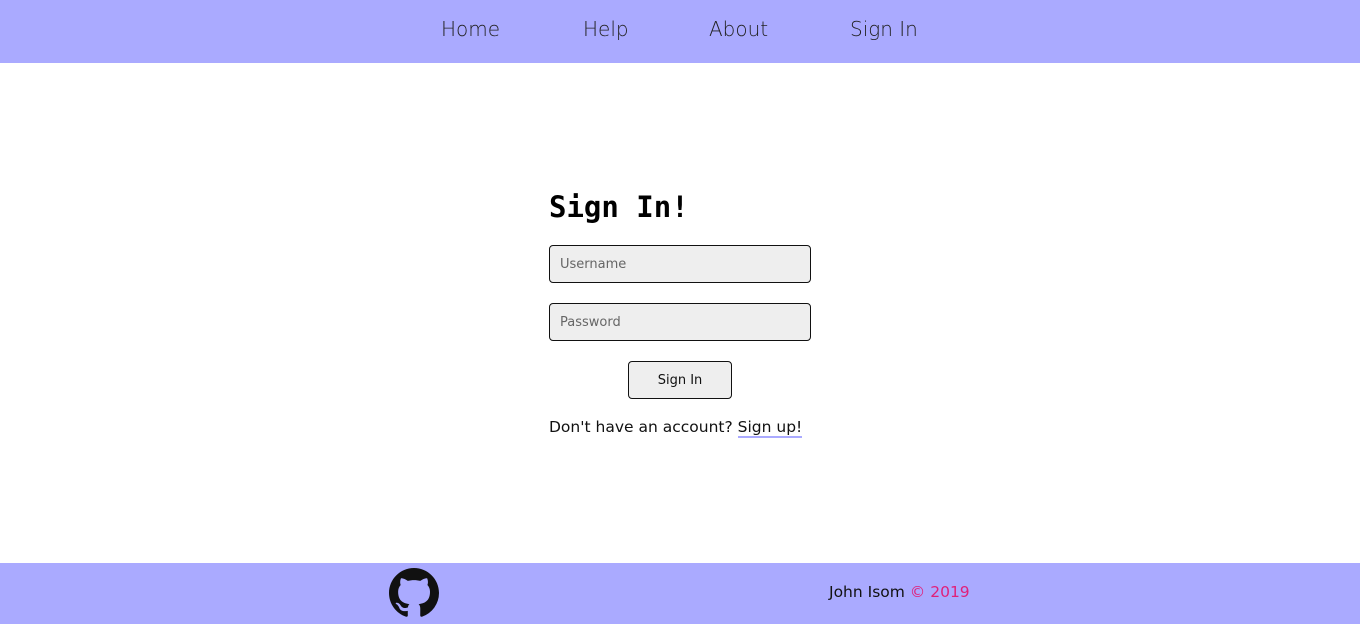 Image resolution: width=1360 pixels, height=624 pixels. I want to click on nav-link-sign-in: Sign In, so click(884, 29).